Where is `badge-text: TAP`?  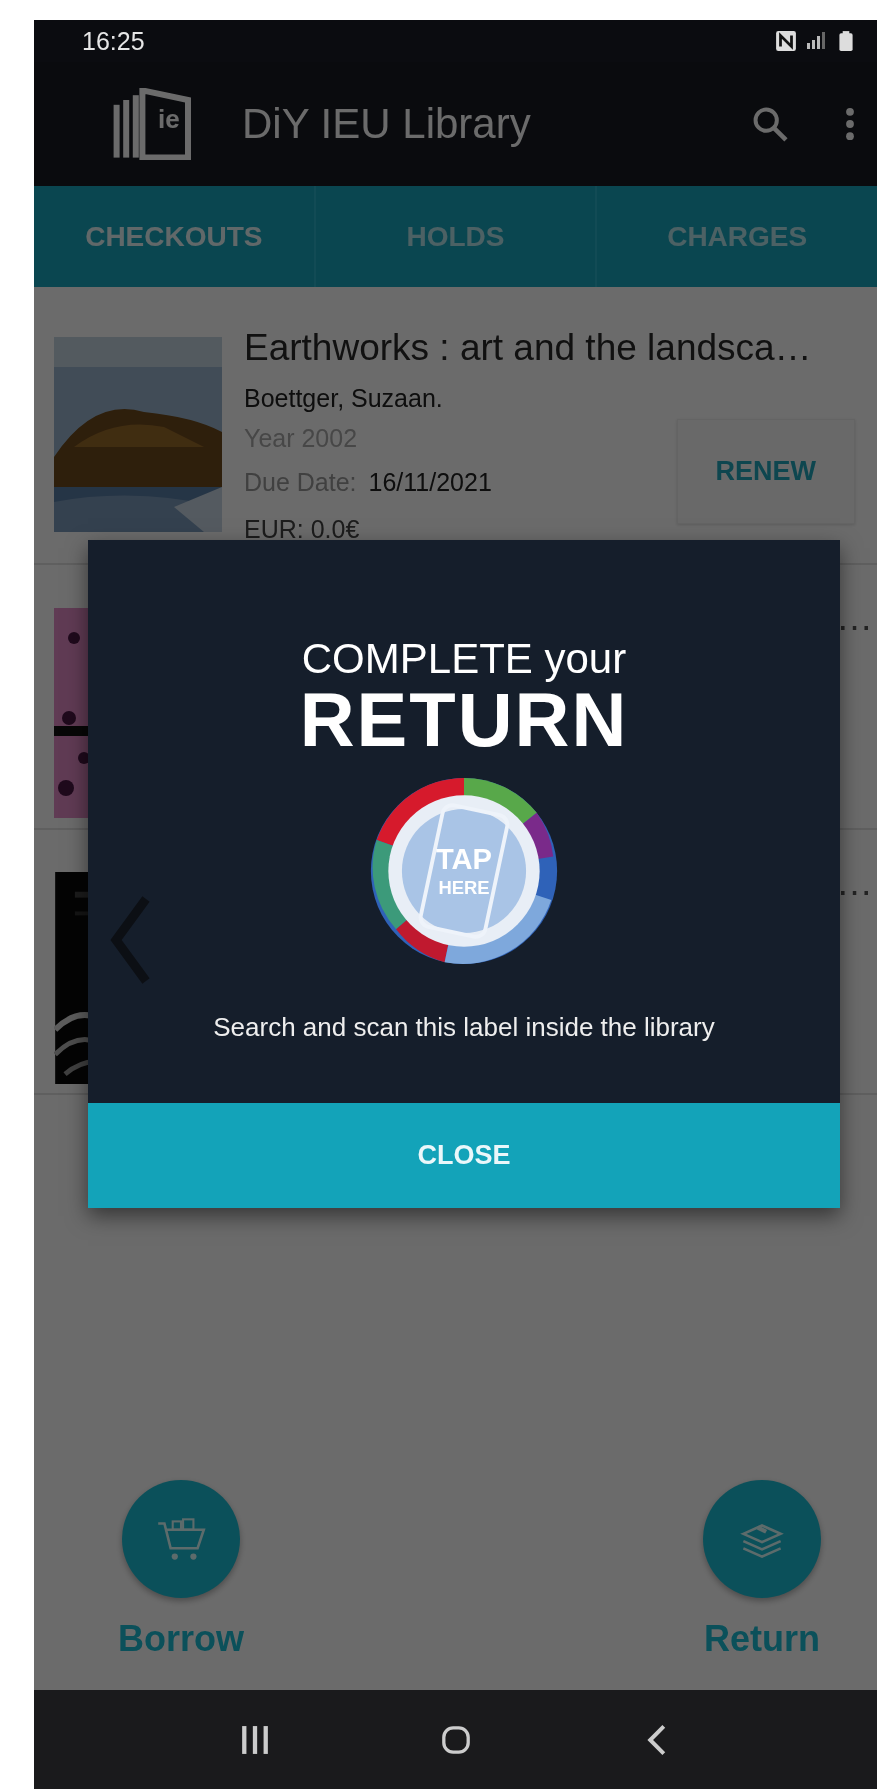 badge-text: TAP is located at coordinates (464, 859).